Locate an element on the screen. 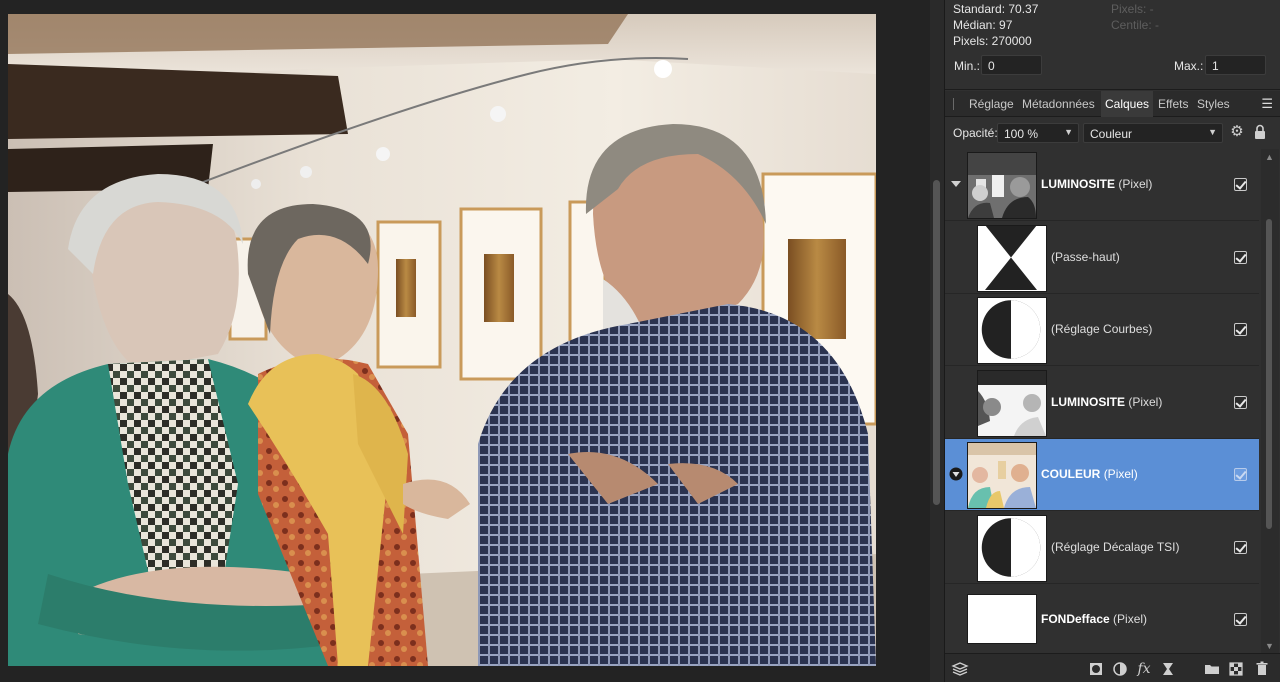 This screenshot has width=1280, height=682. stat-median: Médian: 97 is located at coordinates (983, 25).